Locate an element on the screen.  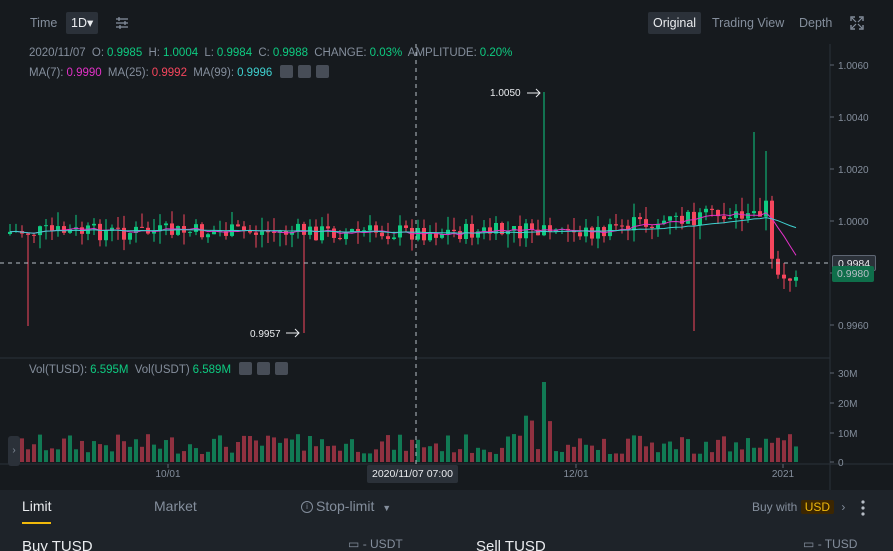
eye-icon is located at coordinates (287, 71).